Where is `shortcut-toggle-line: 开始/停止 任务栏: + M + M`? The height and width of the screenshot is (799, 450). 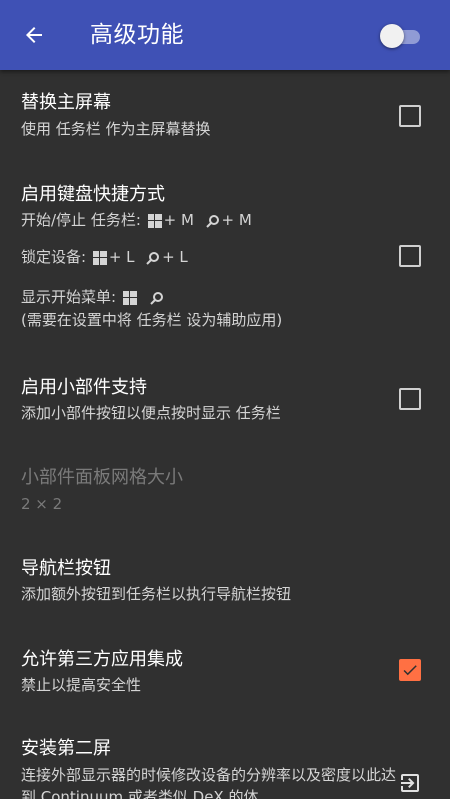
shortcut-toggle-line: 开始/停止 任务栏: + M + M is located at coordinates (136, 220).